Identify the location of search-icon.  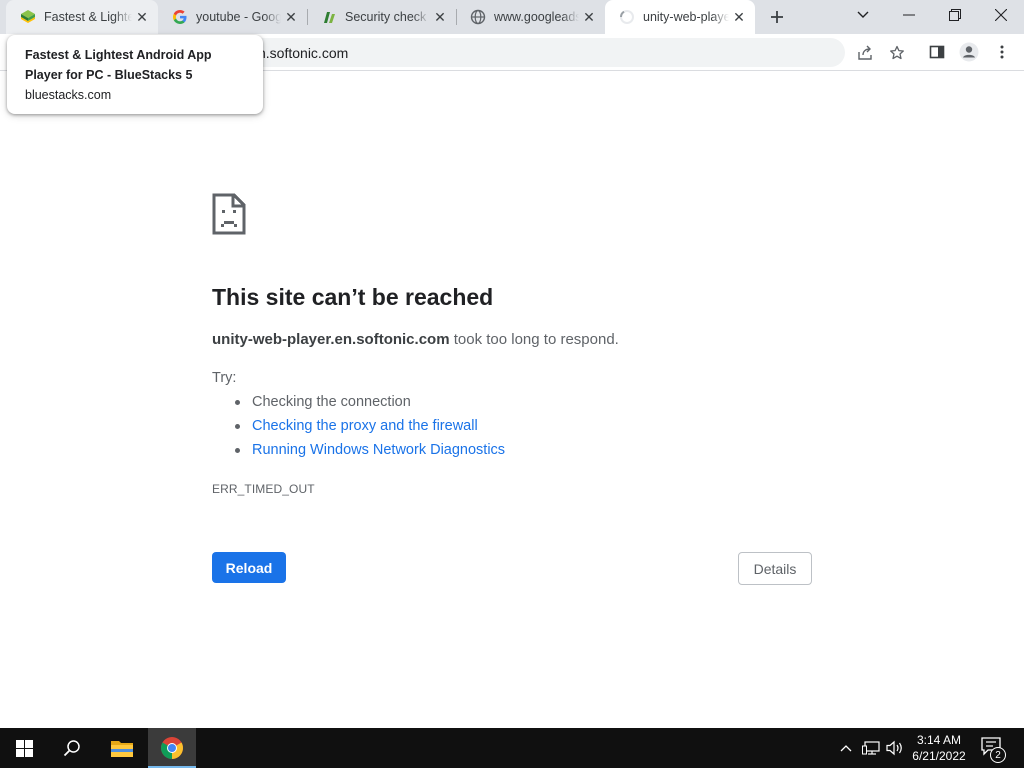
(71, 748).